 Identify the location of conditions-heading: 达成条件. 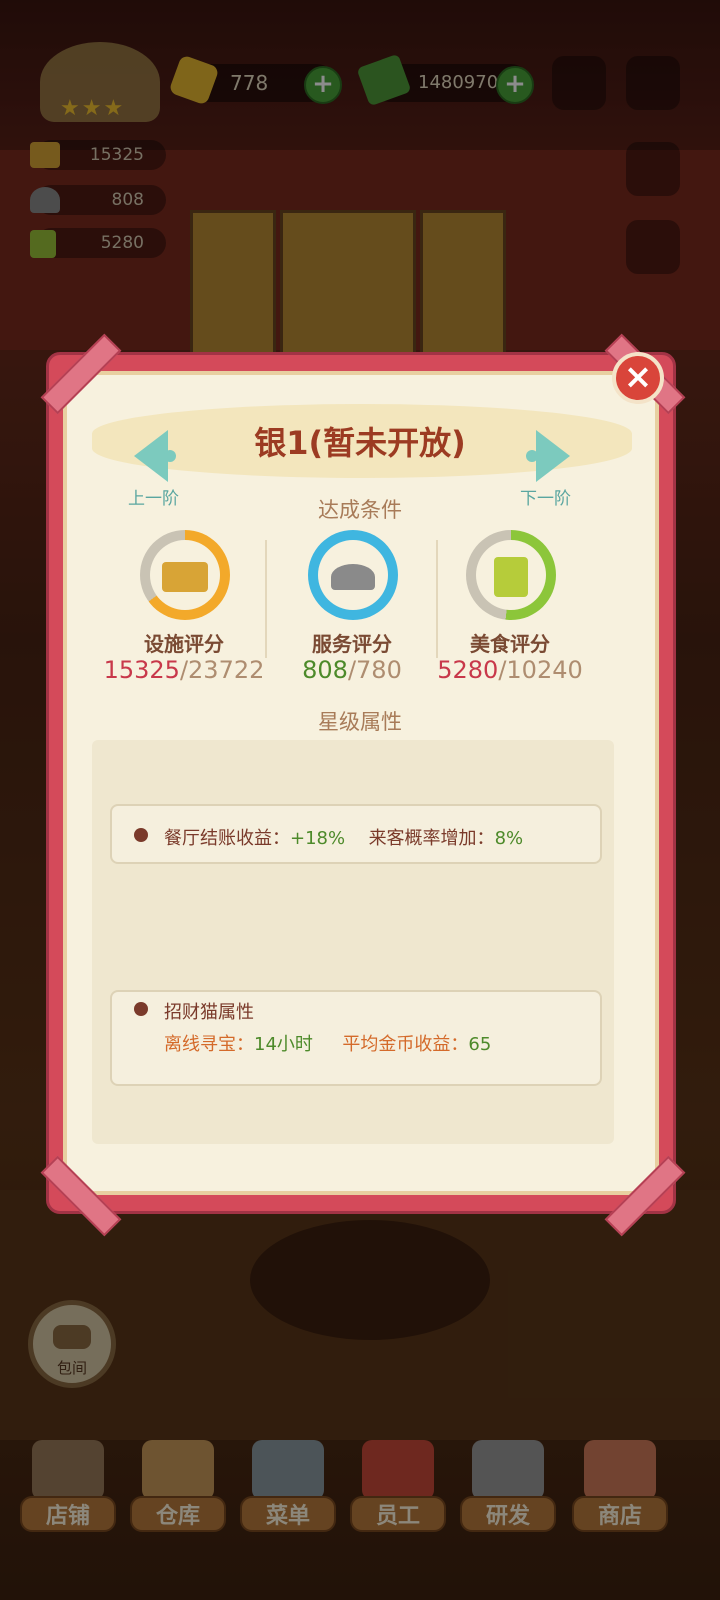
(360, 510).